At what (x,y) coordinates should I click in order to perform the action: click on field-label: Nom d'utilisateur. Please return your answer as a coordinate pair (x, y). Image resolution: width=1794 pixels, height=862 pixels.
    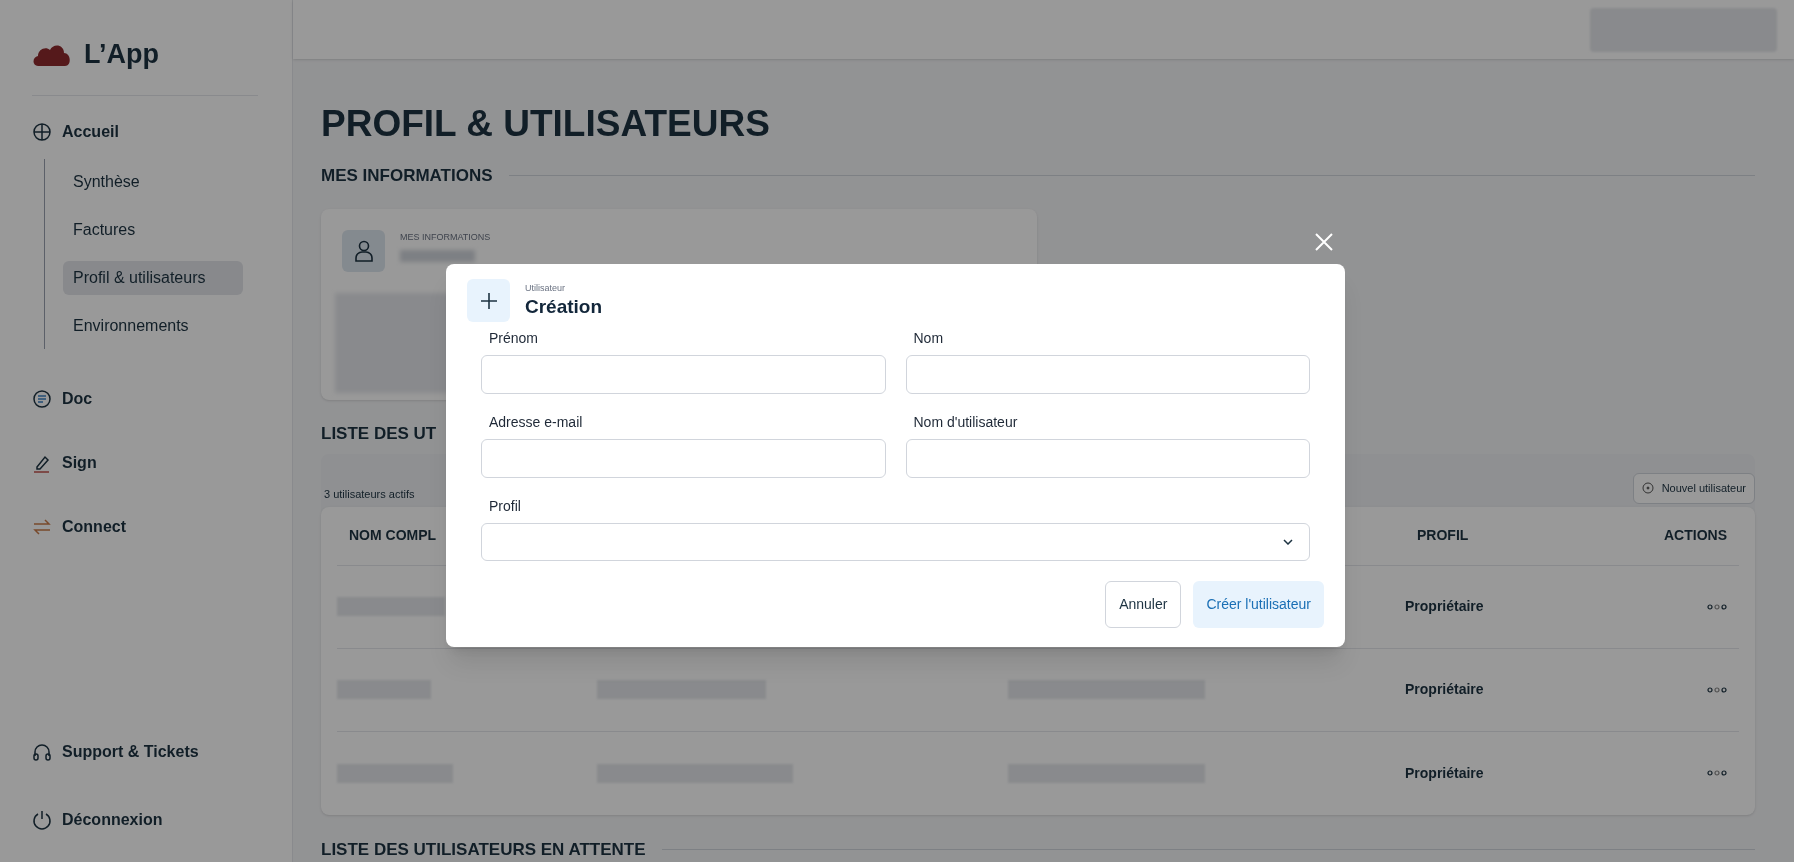
    Looking at the image, I should click on (965, 422).